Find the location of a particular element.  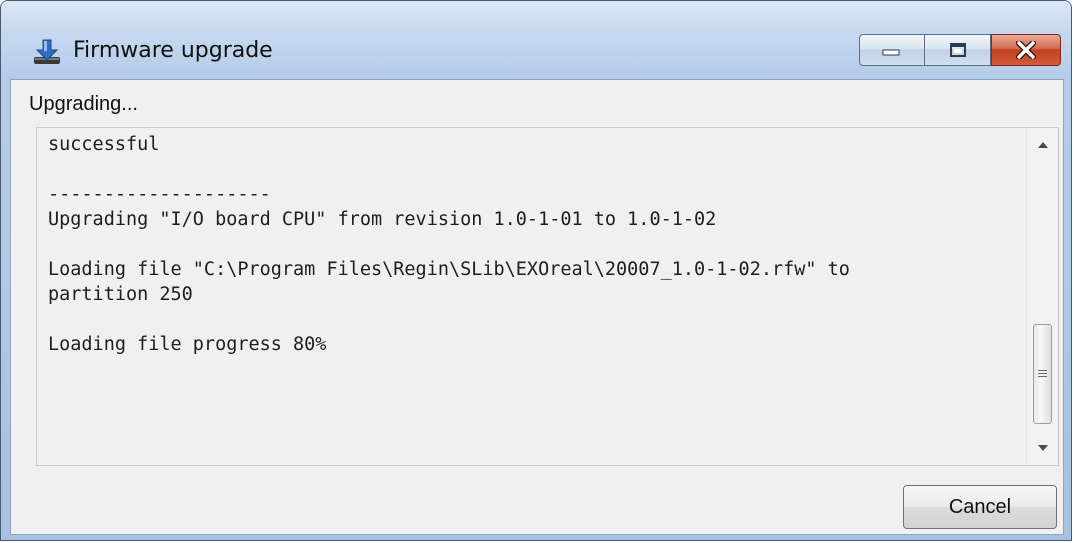

scroll-thumb is located at coordinates (1042, 374).